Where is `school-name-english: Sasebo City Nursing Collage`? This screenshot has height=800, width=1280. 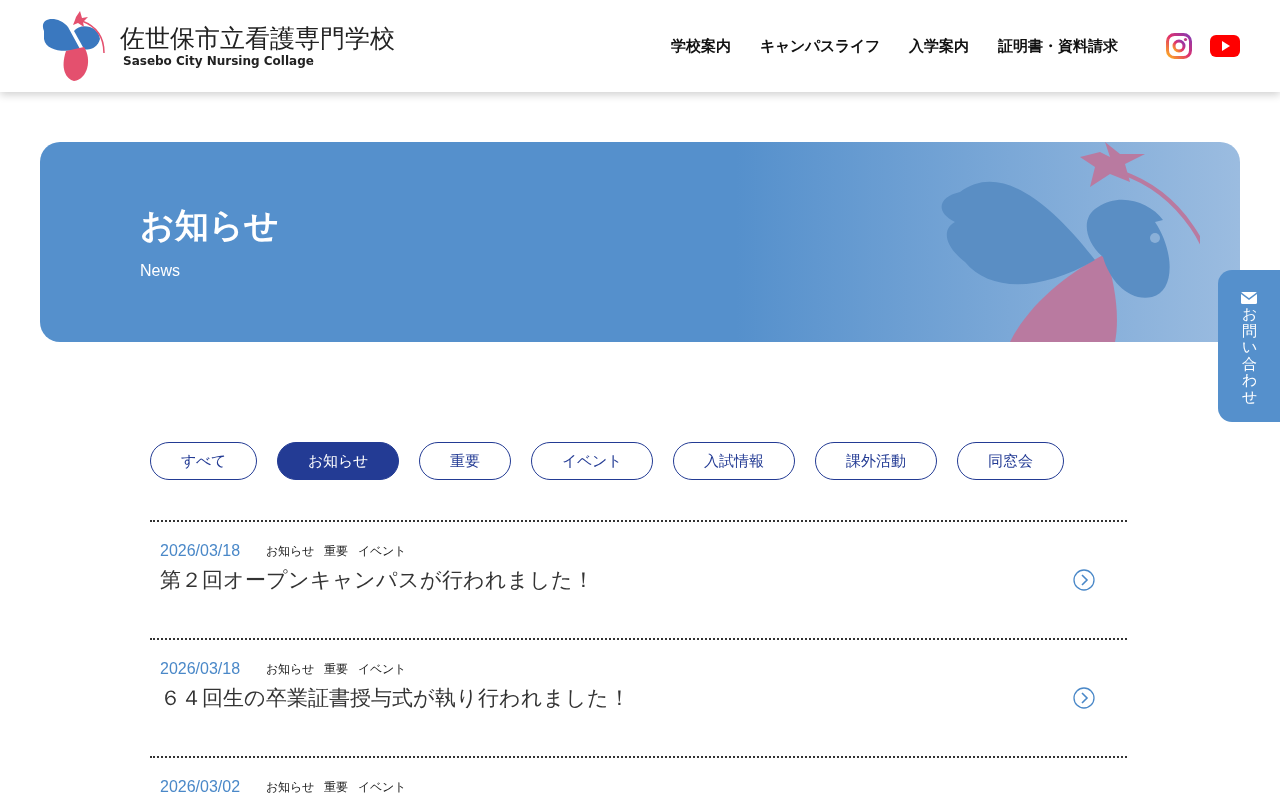 school-name-english: Sasebo City Nursing Collage is located at coordinates (219, 61).